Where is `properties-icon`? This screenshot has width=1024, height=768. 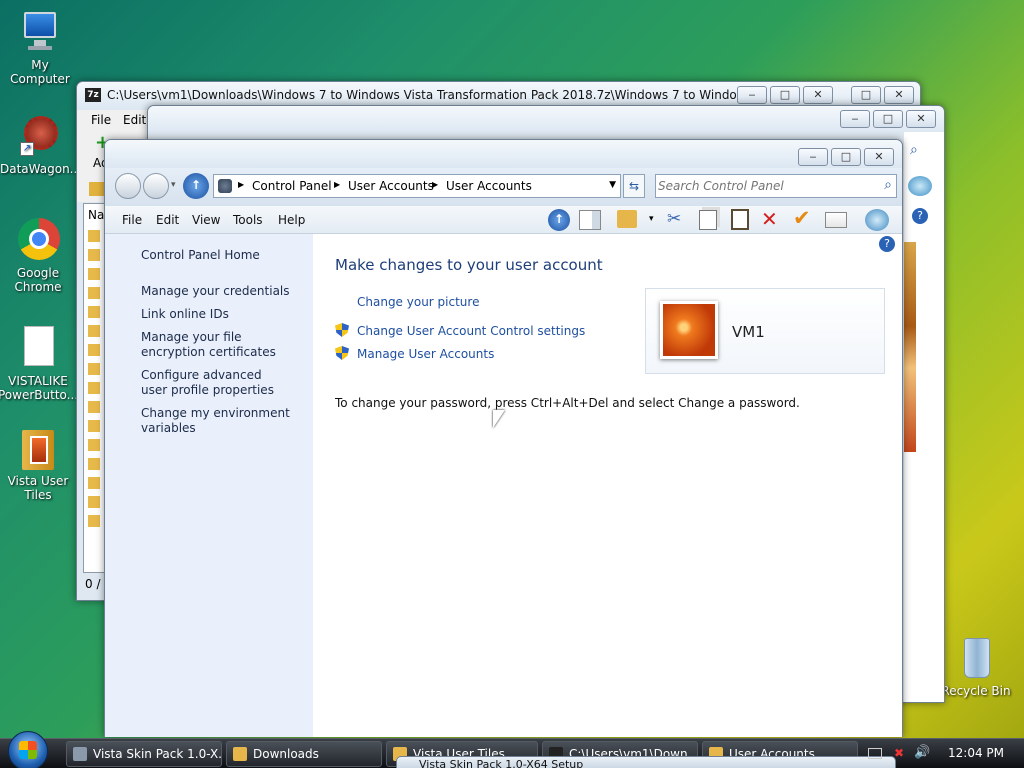 properties-icon is located at coordinates (836, 220).